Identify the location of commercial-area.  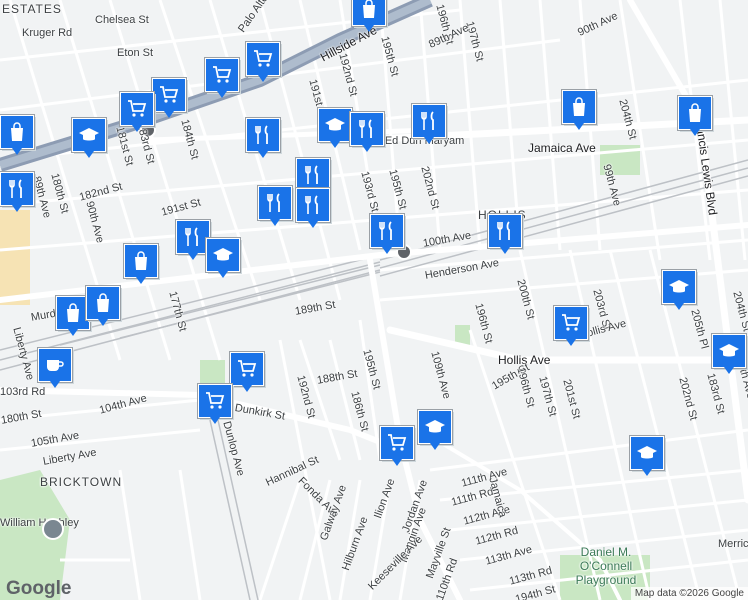
(15, 257).